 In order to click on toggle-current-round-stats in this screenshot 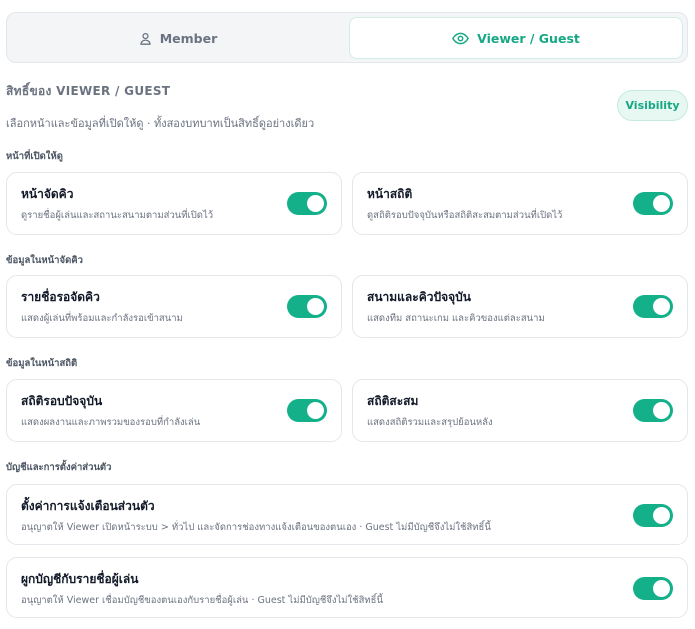, I will do `click(307, 410)`.